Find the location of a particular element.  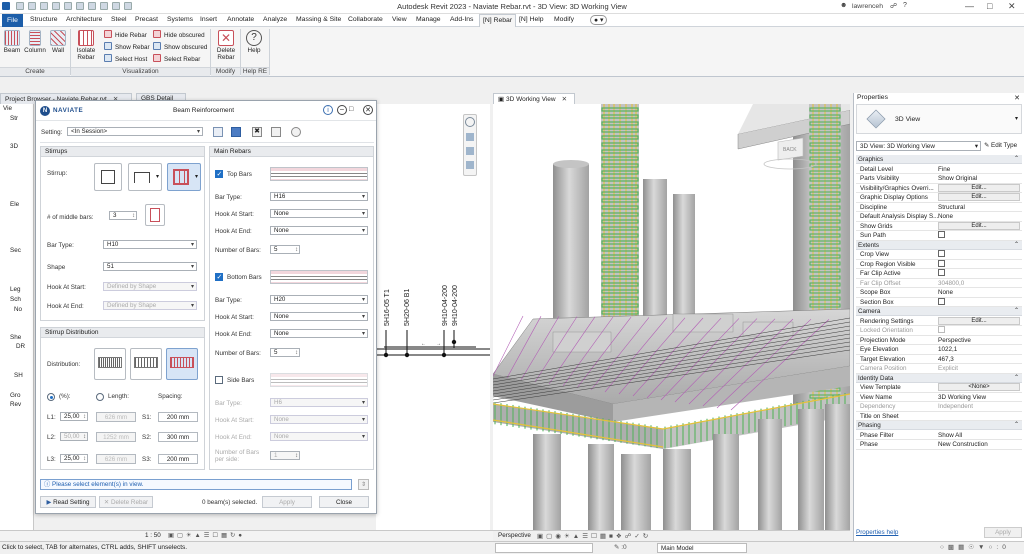

show-rebar-button: Show Rebar is located at coordinates (127, 46).